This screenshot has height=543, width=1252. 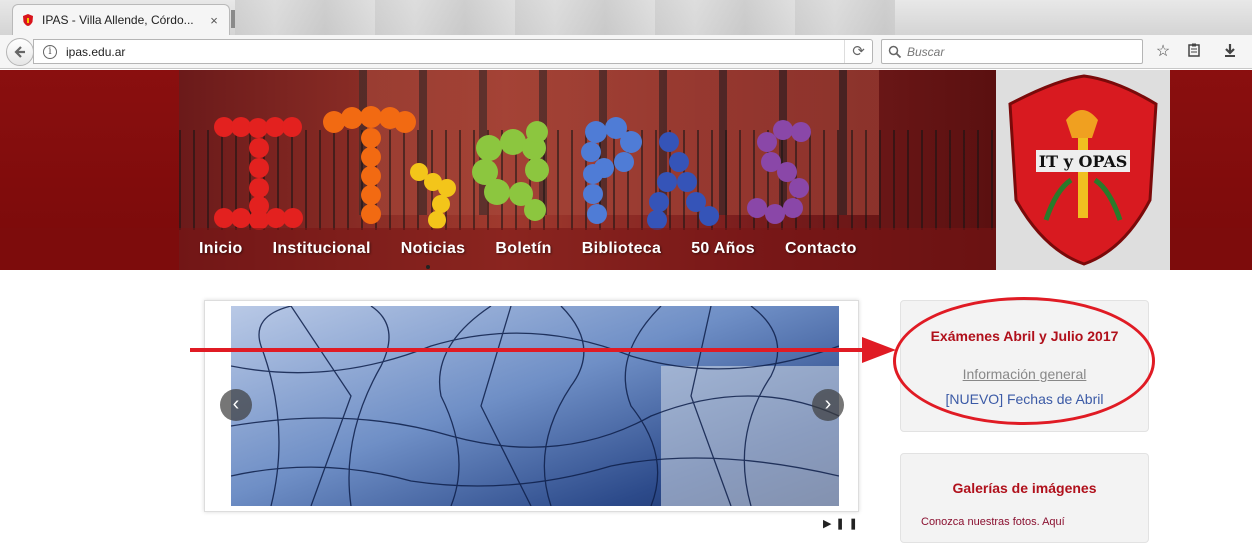 I want to click on site-info-icon: i, so click(x=50, y=51).